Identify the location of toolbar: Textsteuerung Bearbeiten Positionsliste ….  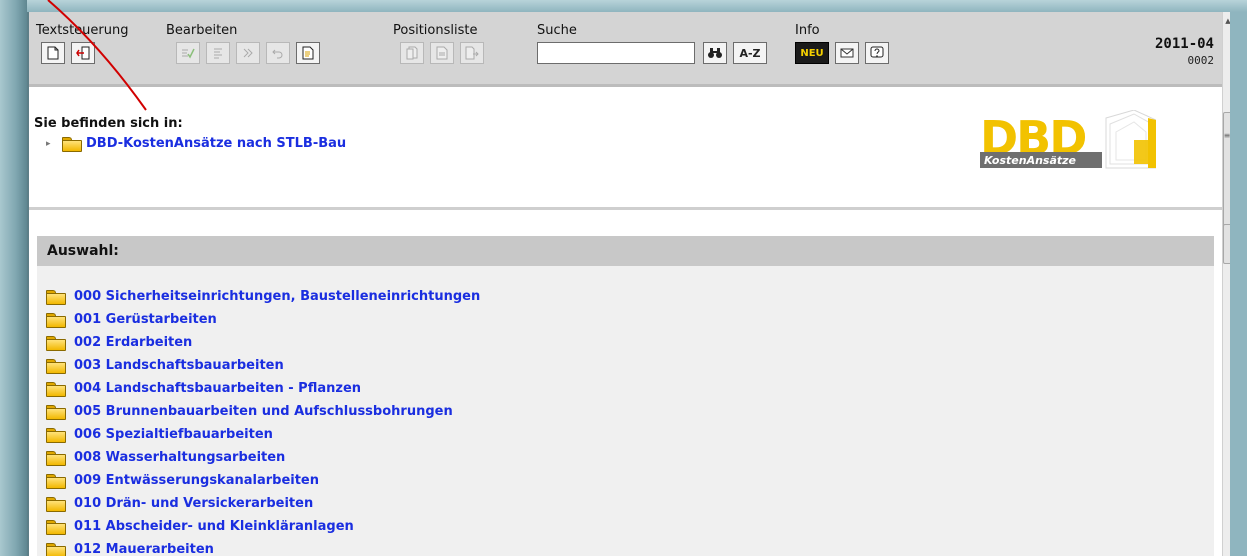
(625, 49).